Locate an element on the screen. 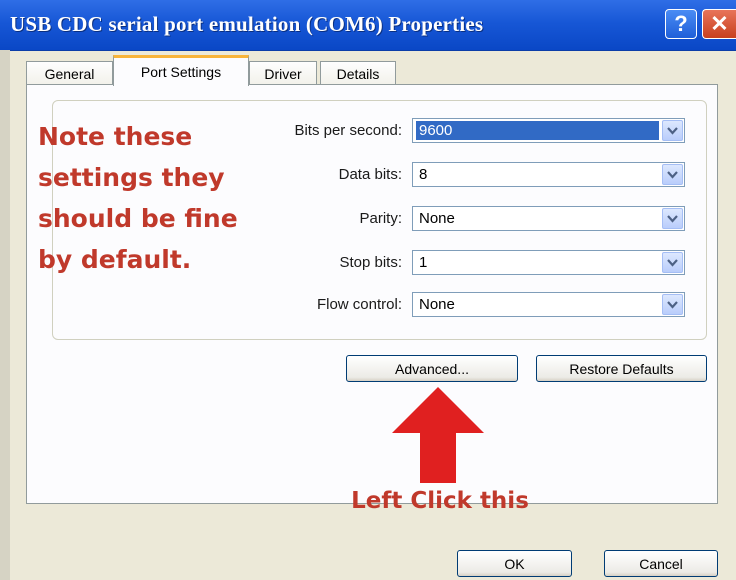 This screenshot has height=580, width=736. flow-control-value: None is located at coordinates (437, 304).